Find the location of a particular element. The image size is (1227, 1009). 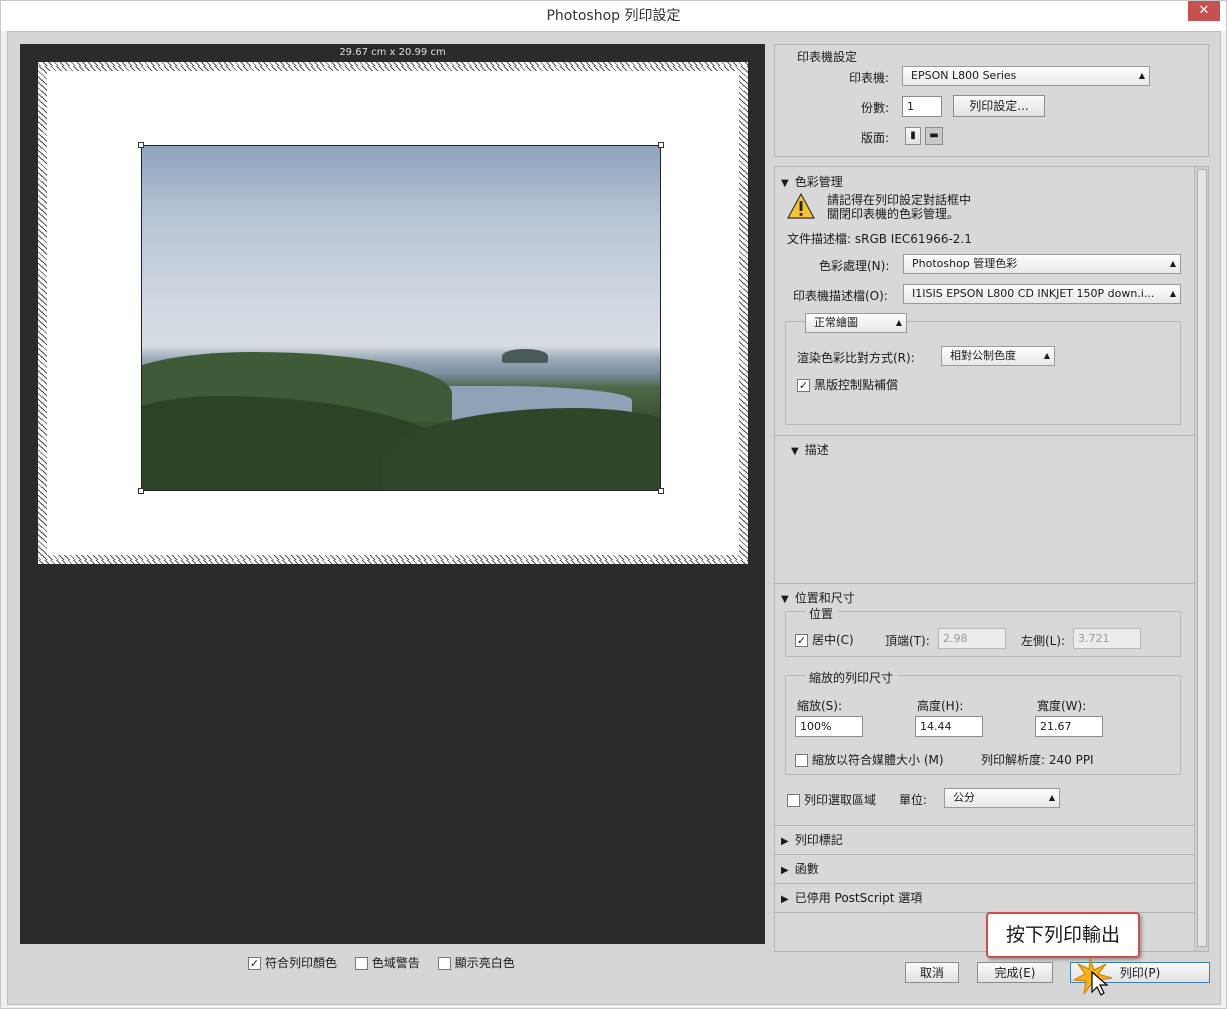

print-selection-checkbox: 列印選取區域 is located at coordinates (831, 799).